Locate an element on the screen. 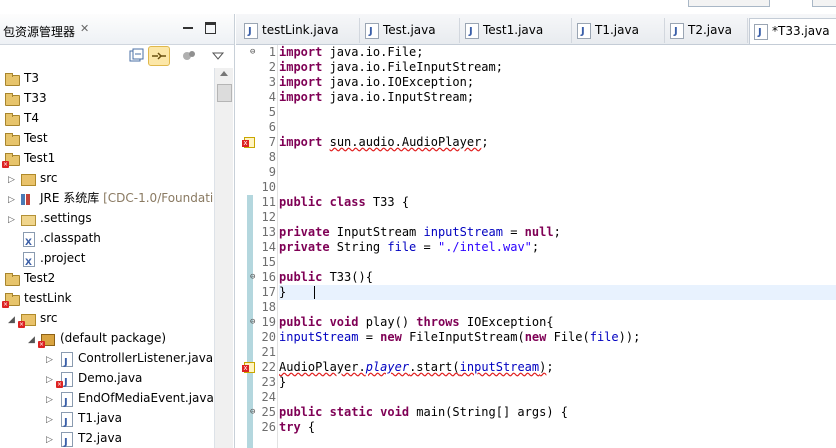 The image size is (836, 448). tree-item: .project is located at coordinates (47, 260).